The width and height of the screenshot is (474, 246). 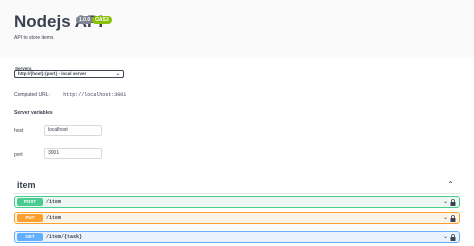 I want to click on computed-url: Computed URL: http://localhost:3001, so click(x=70, y=95).